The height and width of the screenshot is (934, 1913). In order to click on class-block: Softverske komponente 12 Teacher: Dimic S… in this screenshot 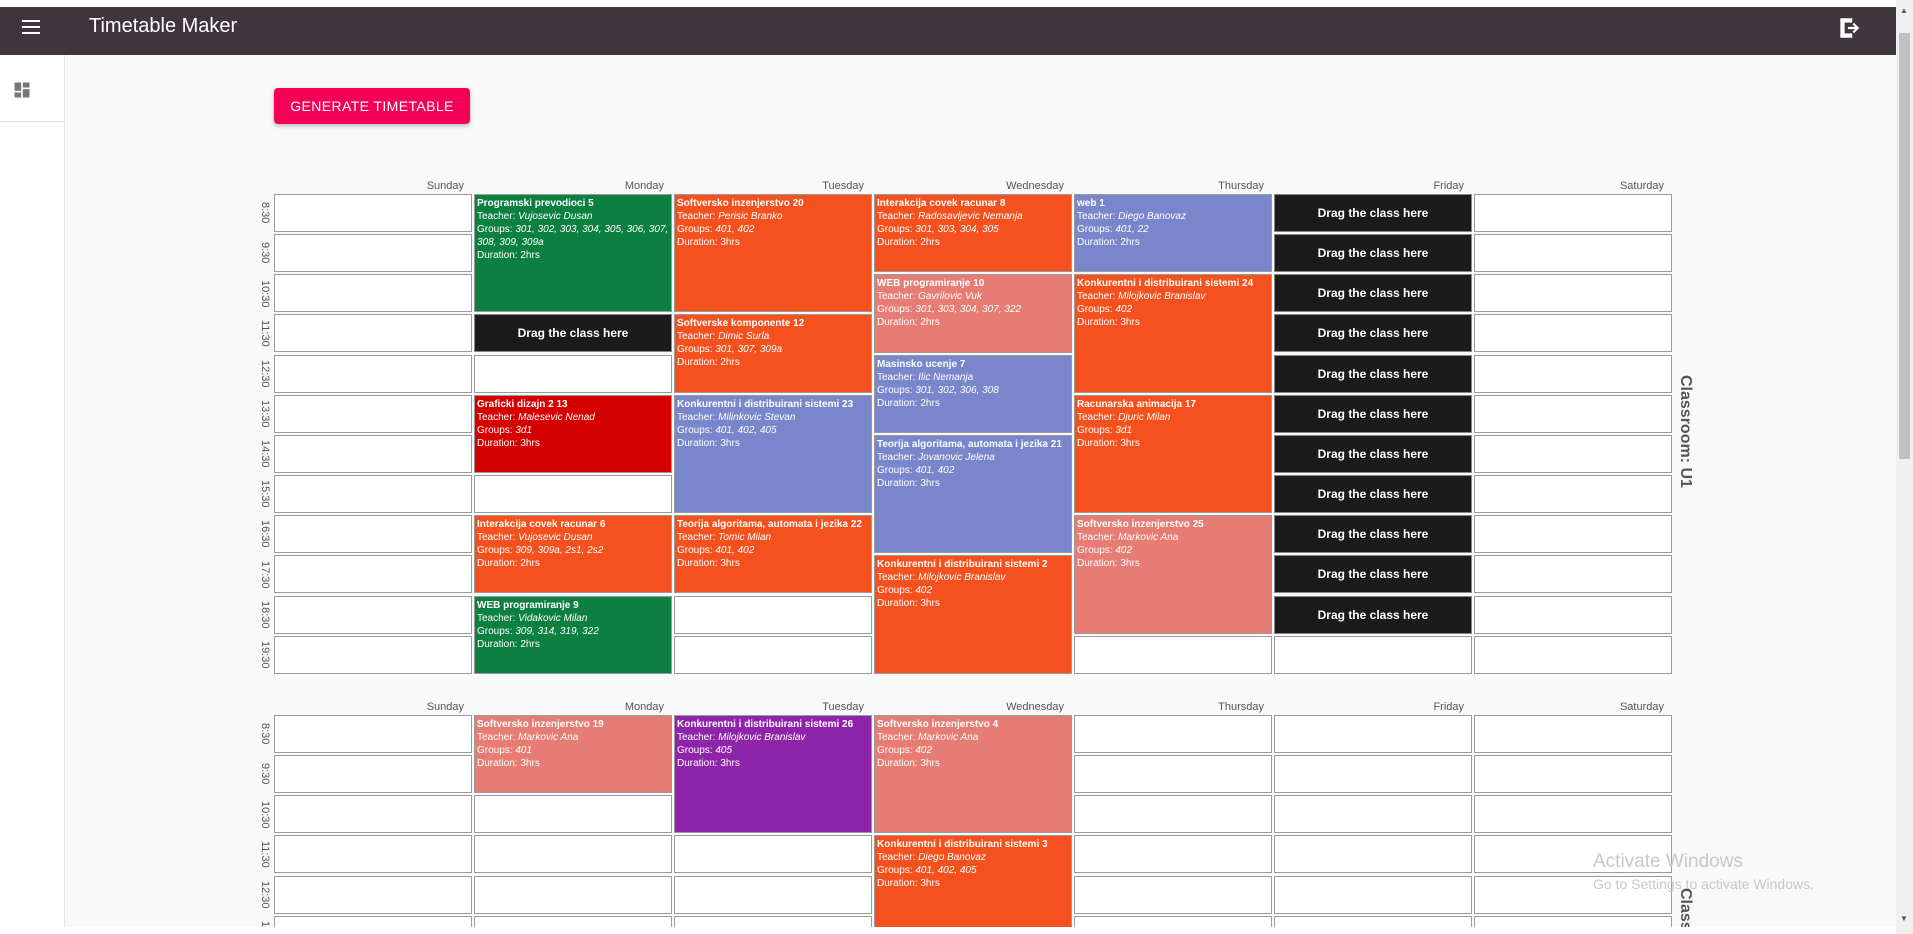, I will do `click(773, 353)`.